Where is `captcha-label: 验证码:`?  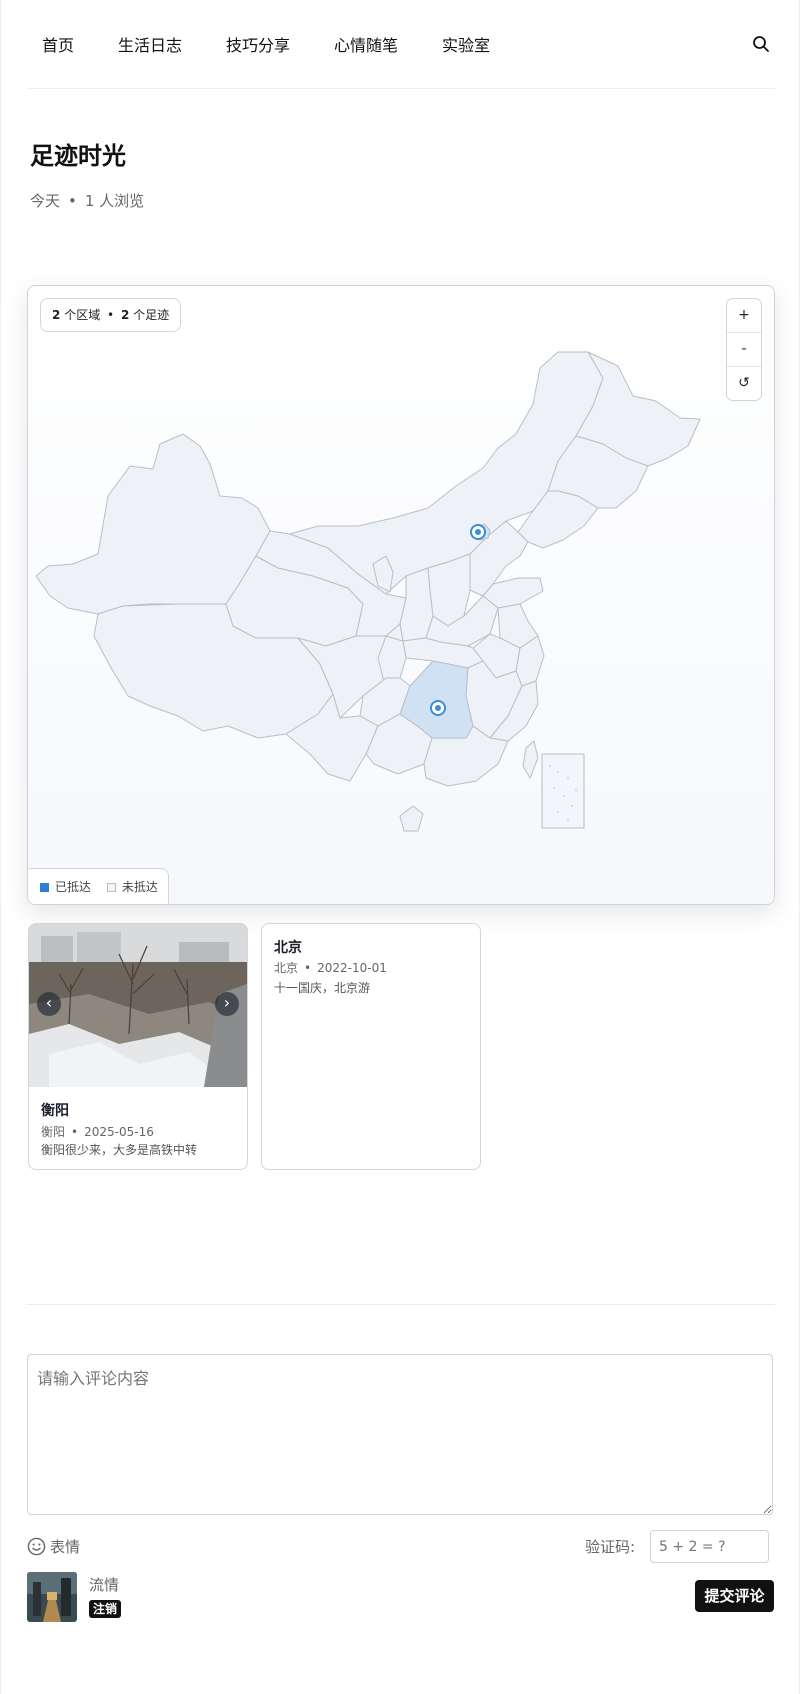
captcha-label: 验证码: is located at coordinates (610, 1547).